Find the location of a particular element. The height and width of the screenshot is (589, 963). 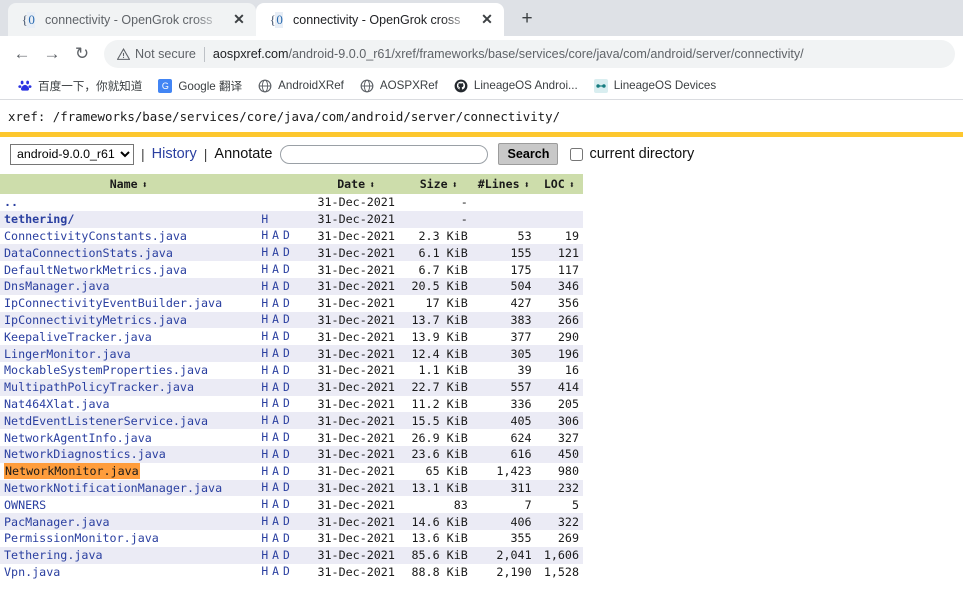

new-tab-button: + is located at coordinates (527, 19).